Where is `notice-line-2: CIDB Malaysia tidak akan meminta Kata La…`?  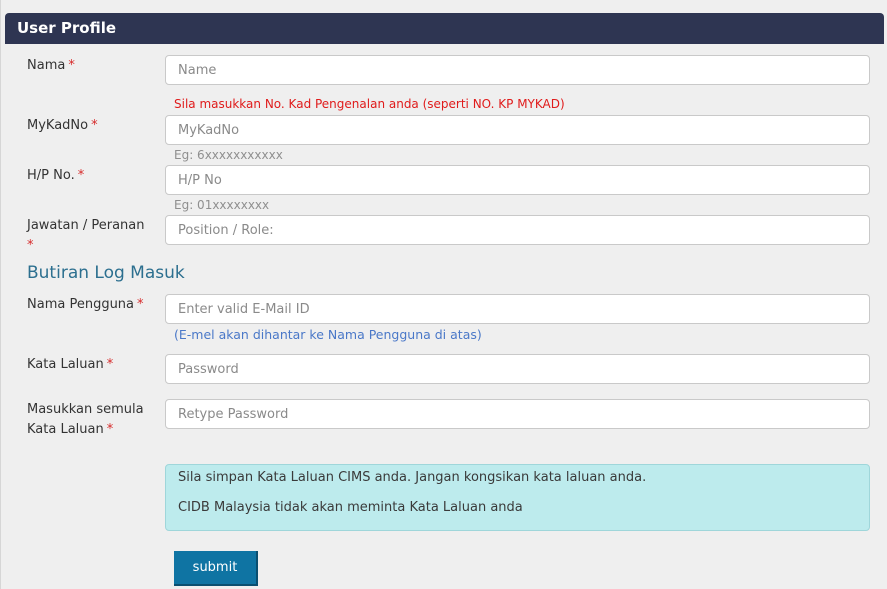
notice-line-2: CIDB Malaysia tidak akan meminta Kata La… is located at coordinates (350, 507).